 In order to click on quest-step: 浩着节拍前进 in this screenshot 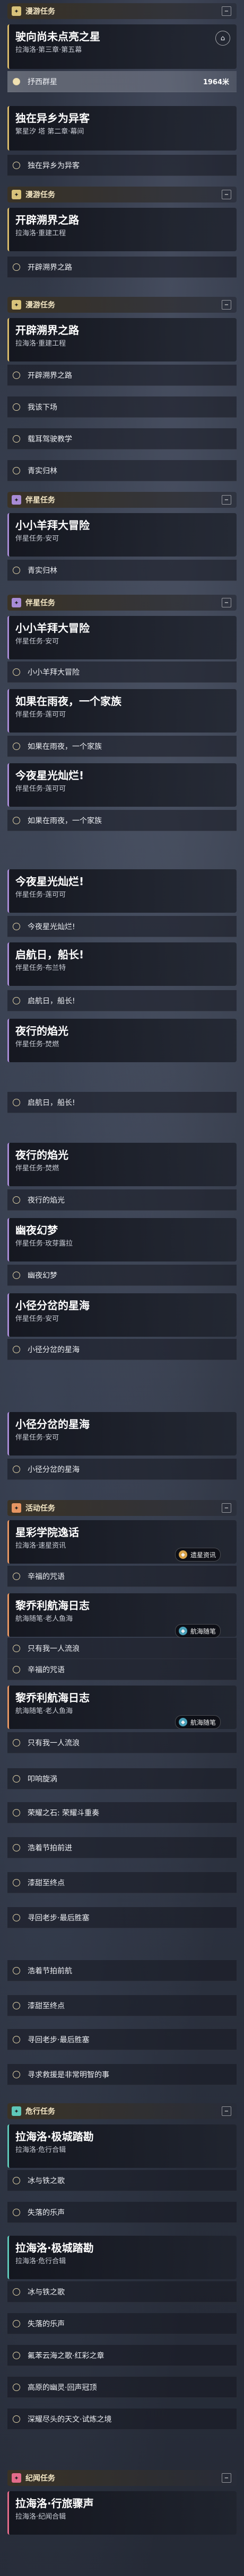, I will do `click(122, 1847)`.